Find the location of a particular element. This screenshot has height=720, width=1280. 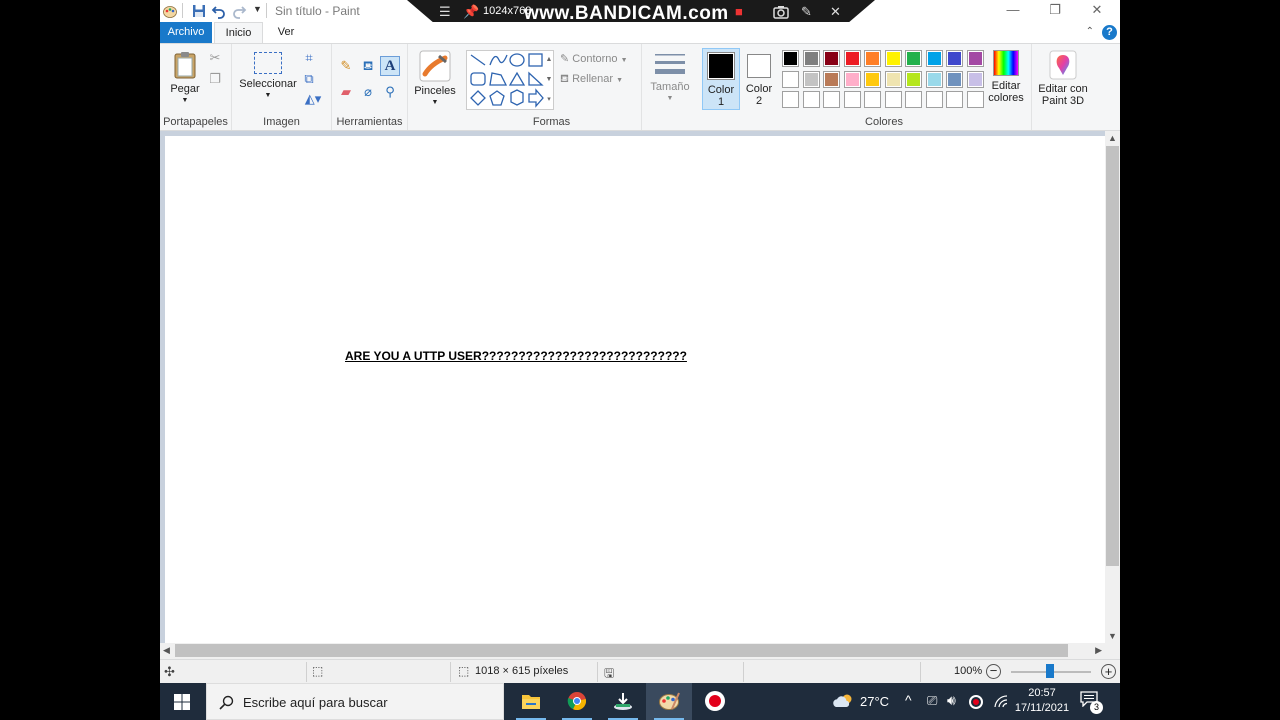

cut-icon: ✂ is located at coordinates (215, 58).